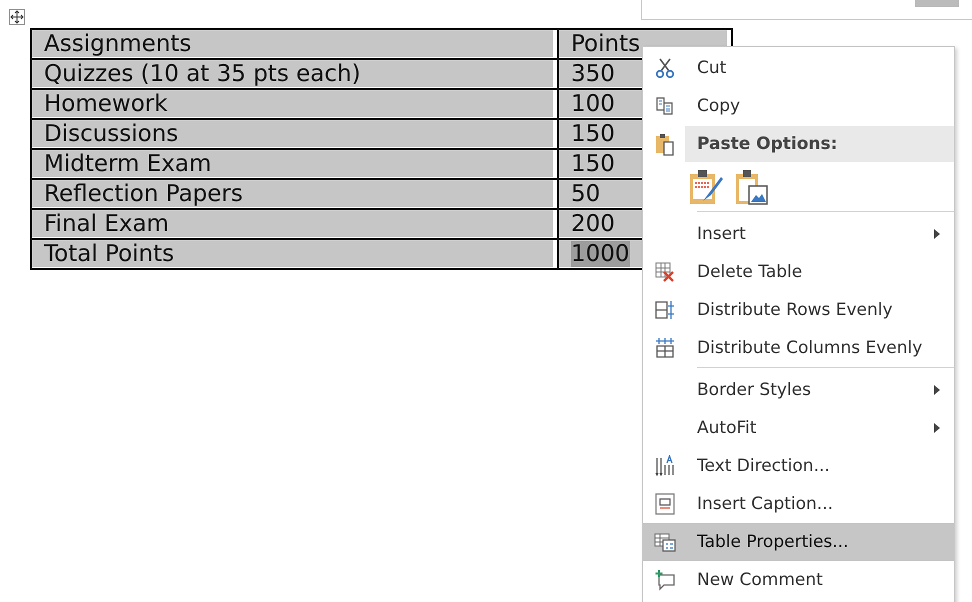 This screenshot has height=602, width=972. What do you see at coordinates (294, 134) in the screenshot?
I see `table-cell: Discussions` at bounding box center [294, 134].